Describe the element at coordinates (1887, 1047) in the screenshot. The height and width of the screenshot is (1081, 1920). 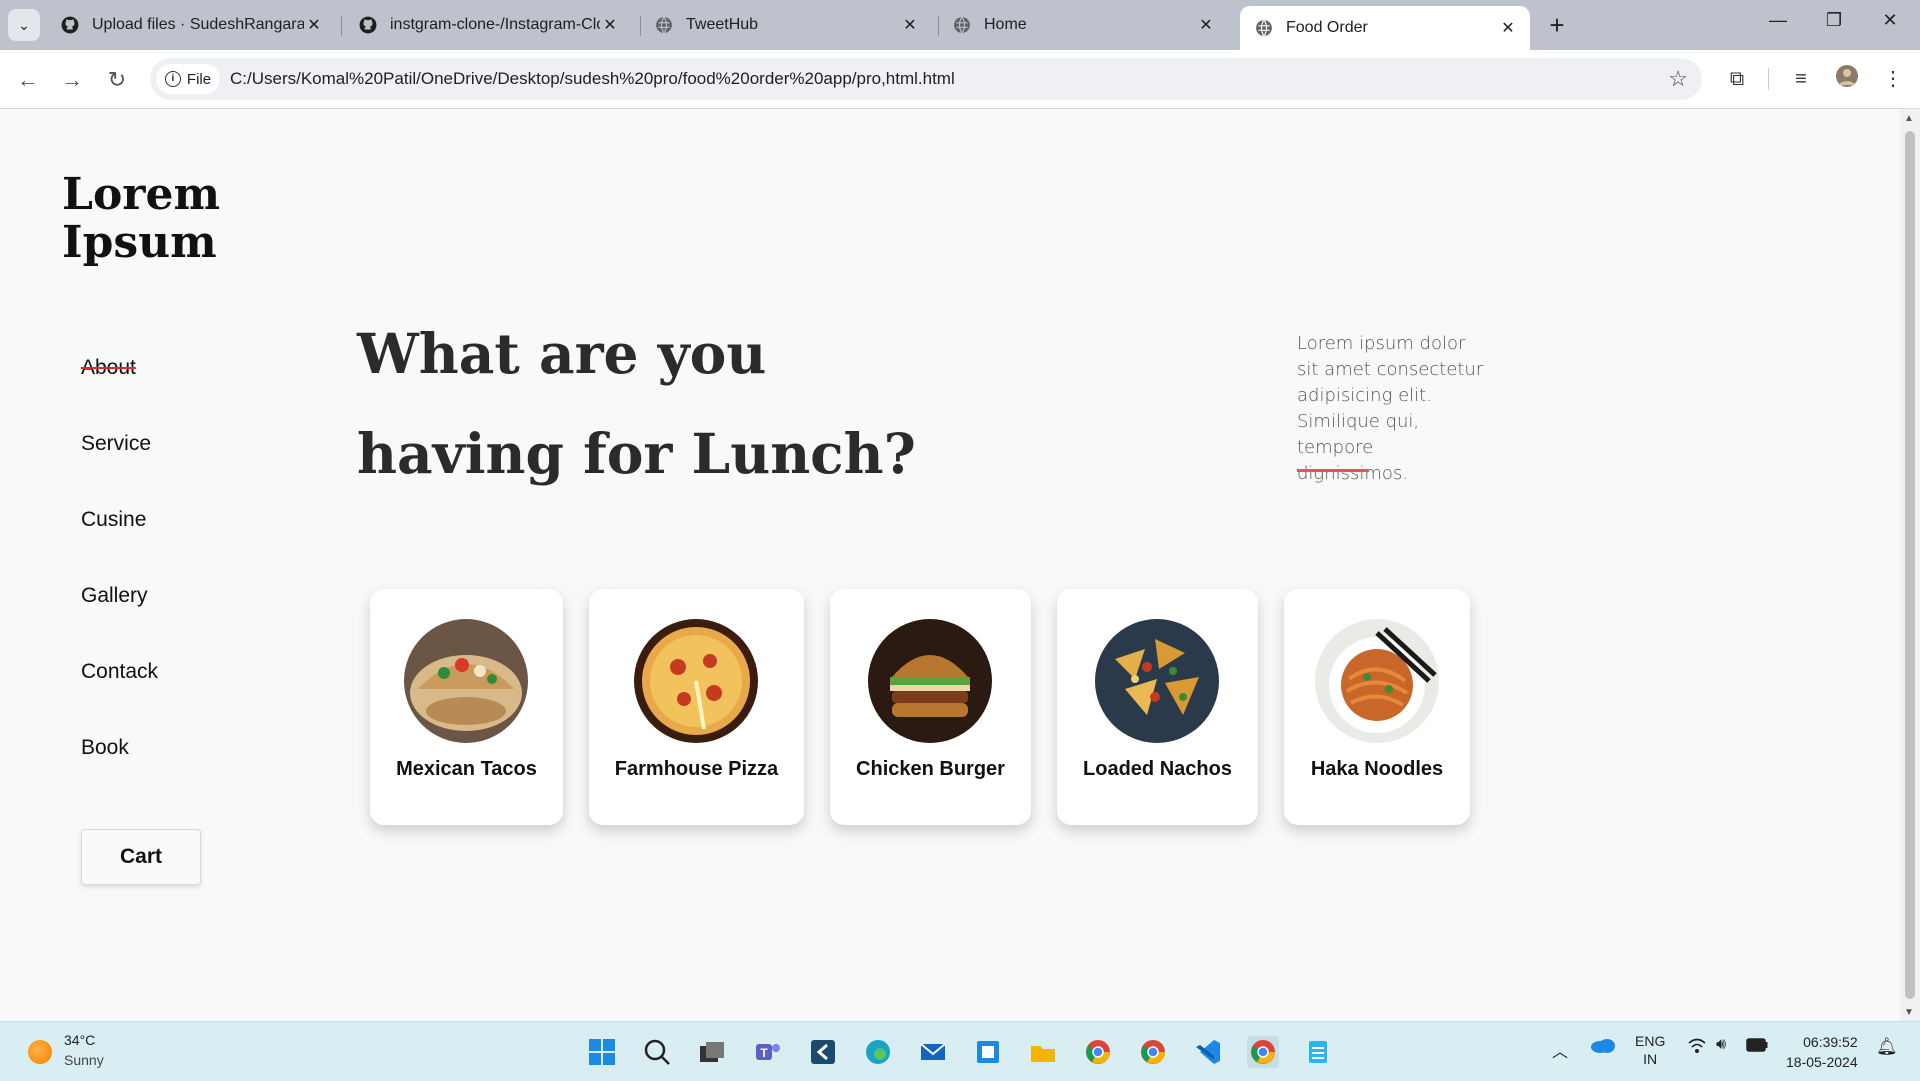
I see `notification-bell-icon: 🔔︎` at that location.